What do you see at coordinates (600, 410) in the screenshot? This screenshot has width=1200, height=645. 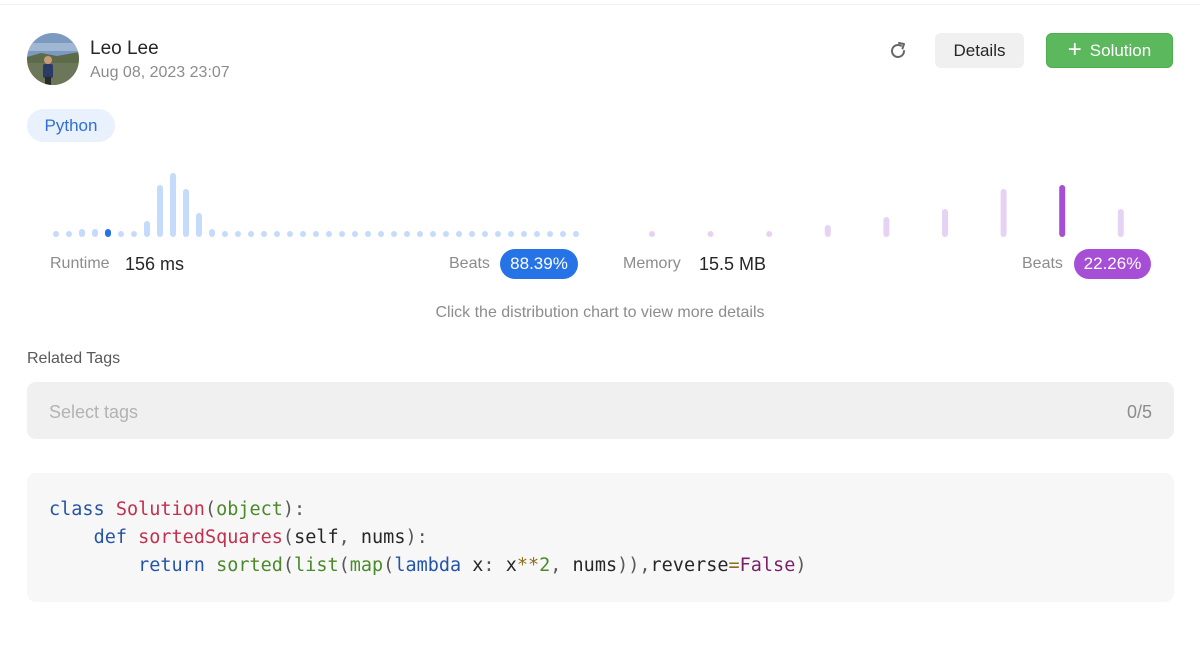 I see `tags-select: Select tags 0/5` at bounding box center [600, 410].